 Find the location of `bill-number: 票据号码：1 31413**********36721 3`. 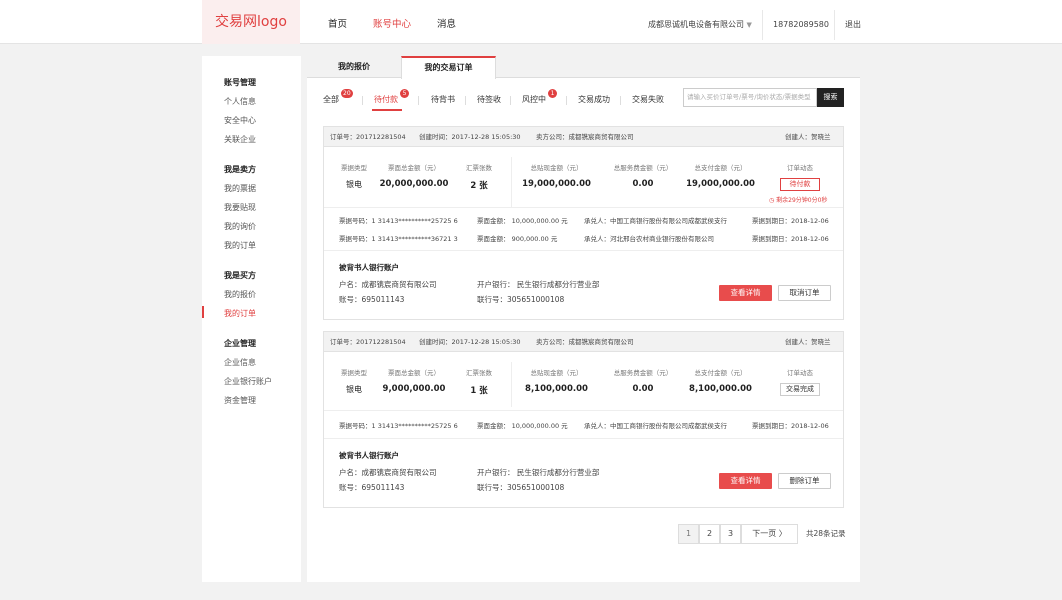

bill-number: 票据号码：1 31413**********36721 3 is located at coordinates (398, 239).